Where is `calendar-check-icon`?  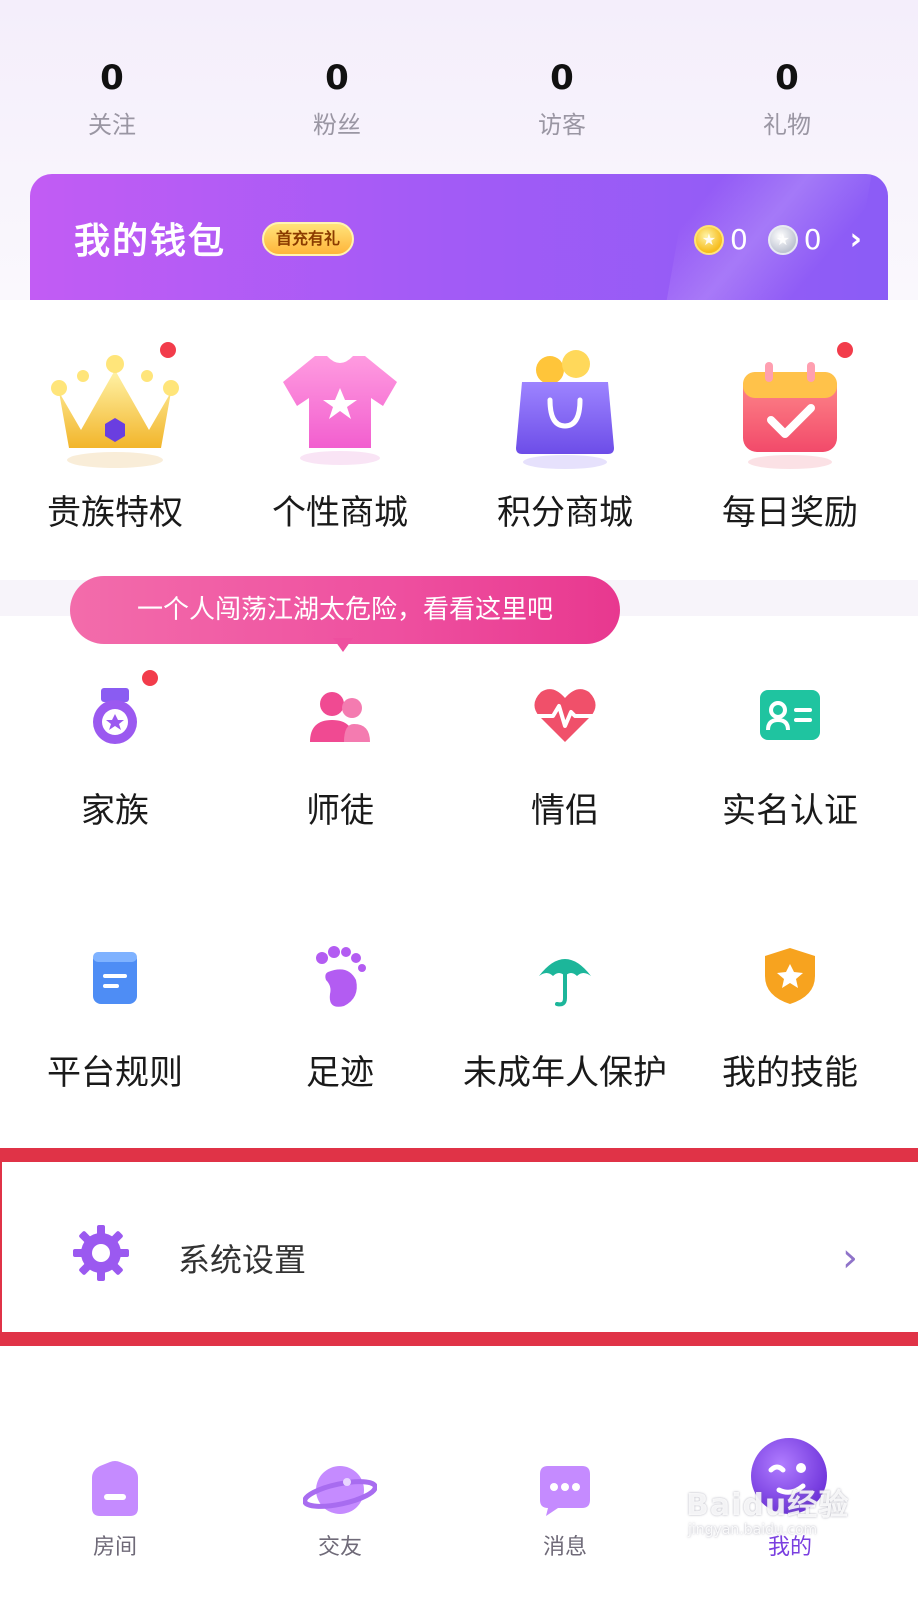
calendar-check-icon is located at coordinates (790, 415).